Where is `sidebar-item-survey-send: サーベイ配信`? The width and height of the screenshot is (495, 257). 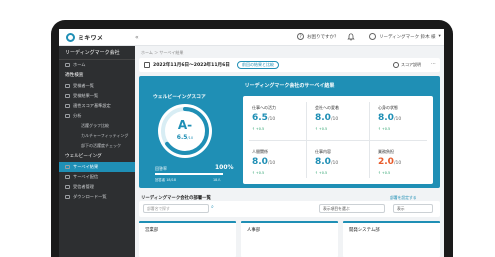 sidebar-item-survey-send: サーベイ配信 is located at coordinates (97, 177).